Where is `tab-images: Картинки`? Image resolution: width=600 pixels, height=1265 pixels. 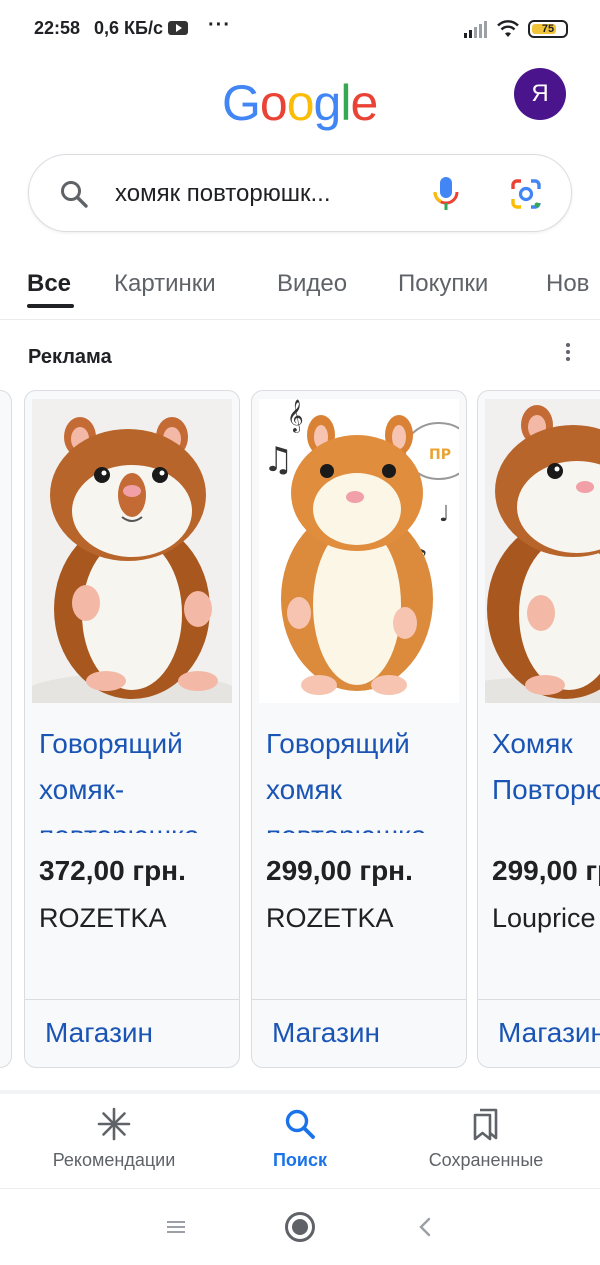 tab-images: Картинки is located at coordinates (165, 284).